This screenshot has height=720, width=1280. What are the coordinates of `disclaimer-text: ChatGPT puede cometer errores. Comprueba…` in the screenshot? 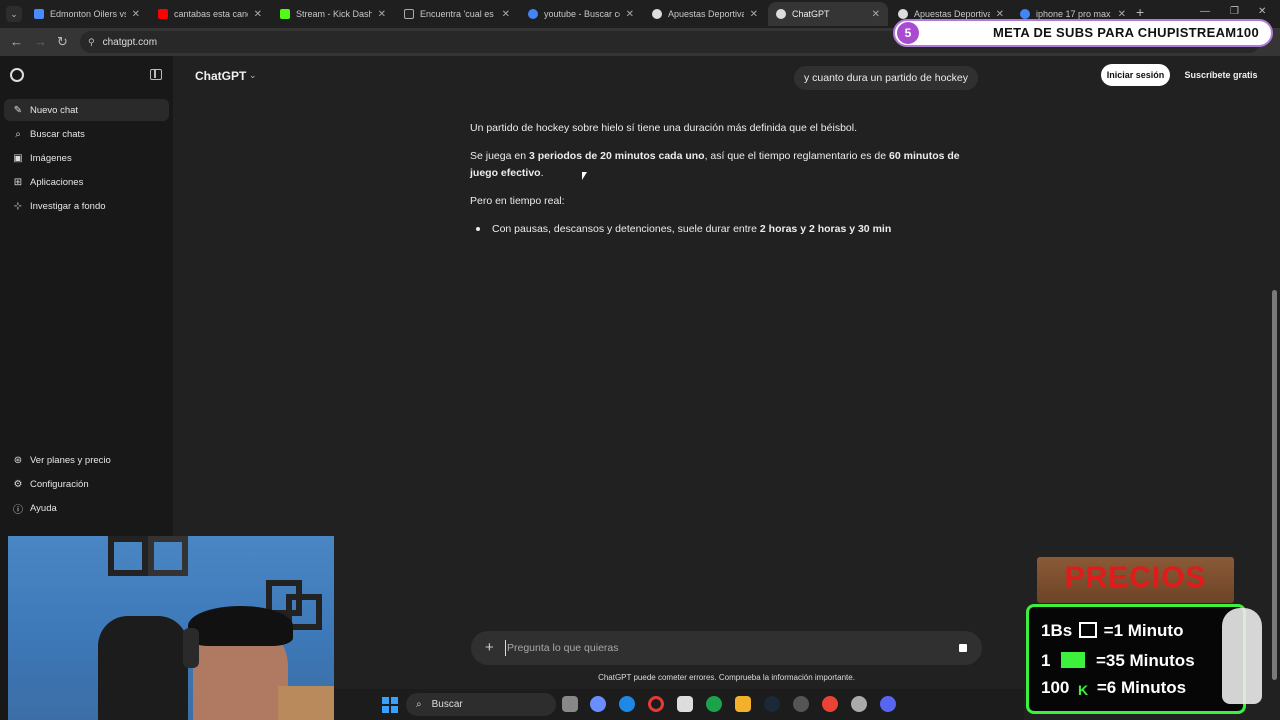 It's located at (726, 677).